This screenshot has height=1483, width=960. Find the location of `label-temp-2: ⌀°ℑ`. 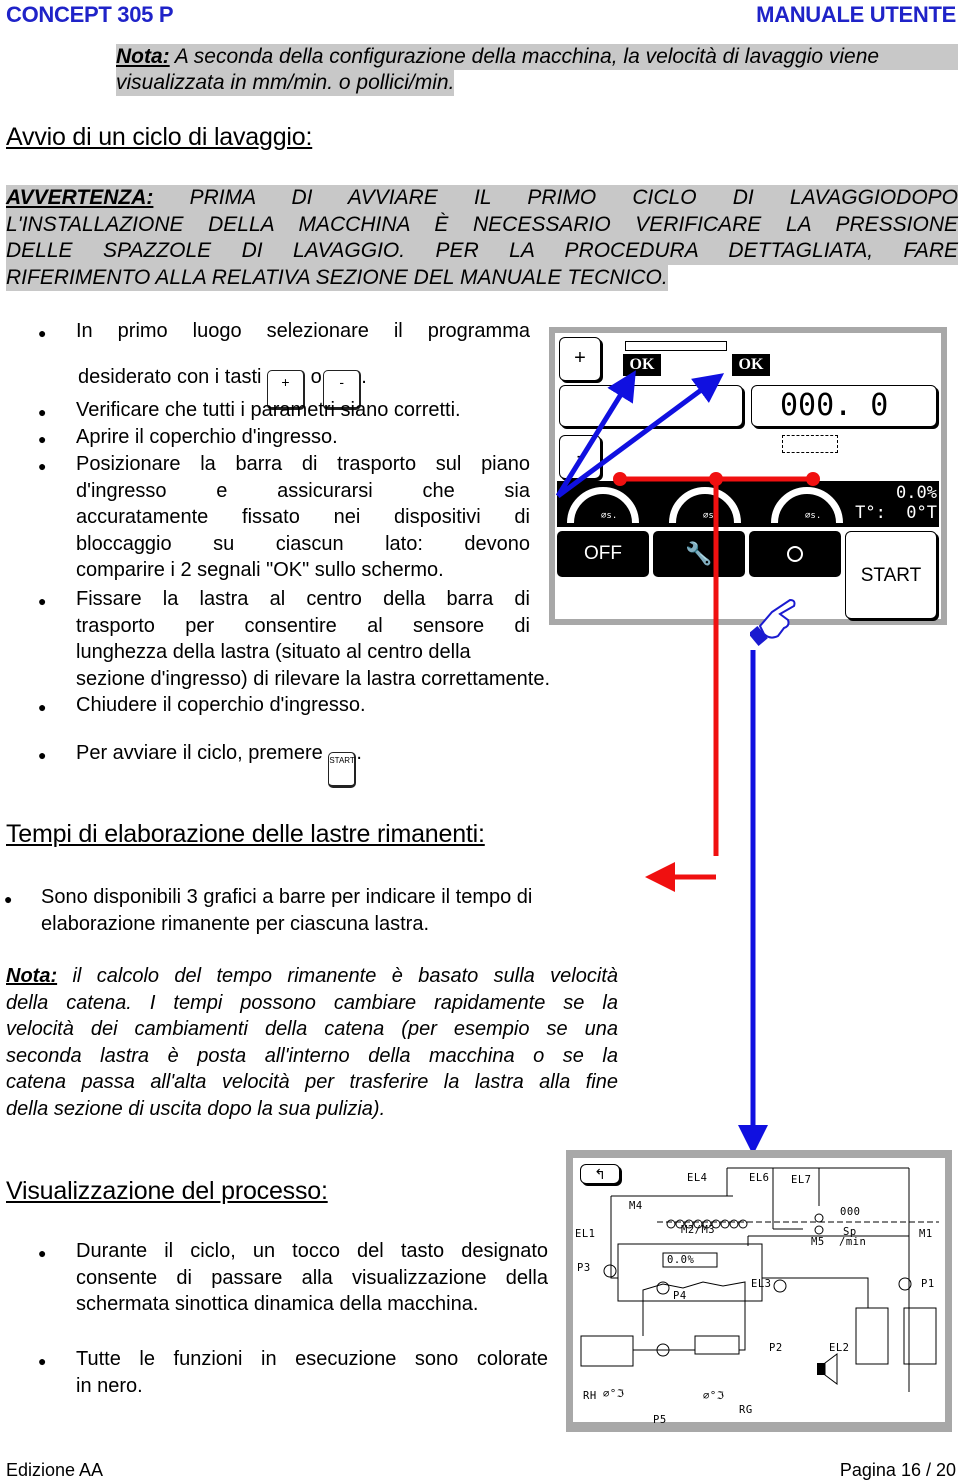

label-temp-2: ⌀°ℑ is located at coordinates (714, 1396).